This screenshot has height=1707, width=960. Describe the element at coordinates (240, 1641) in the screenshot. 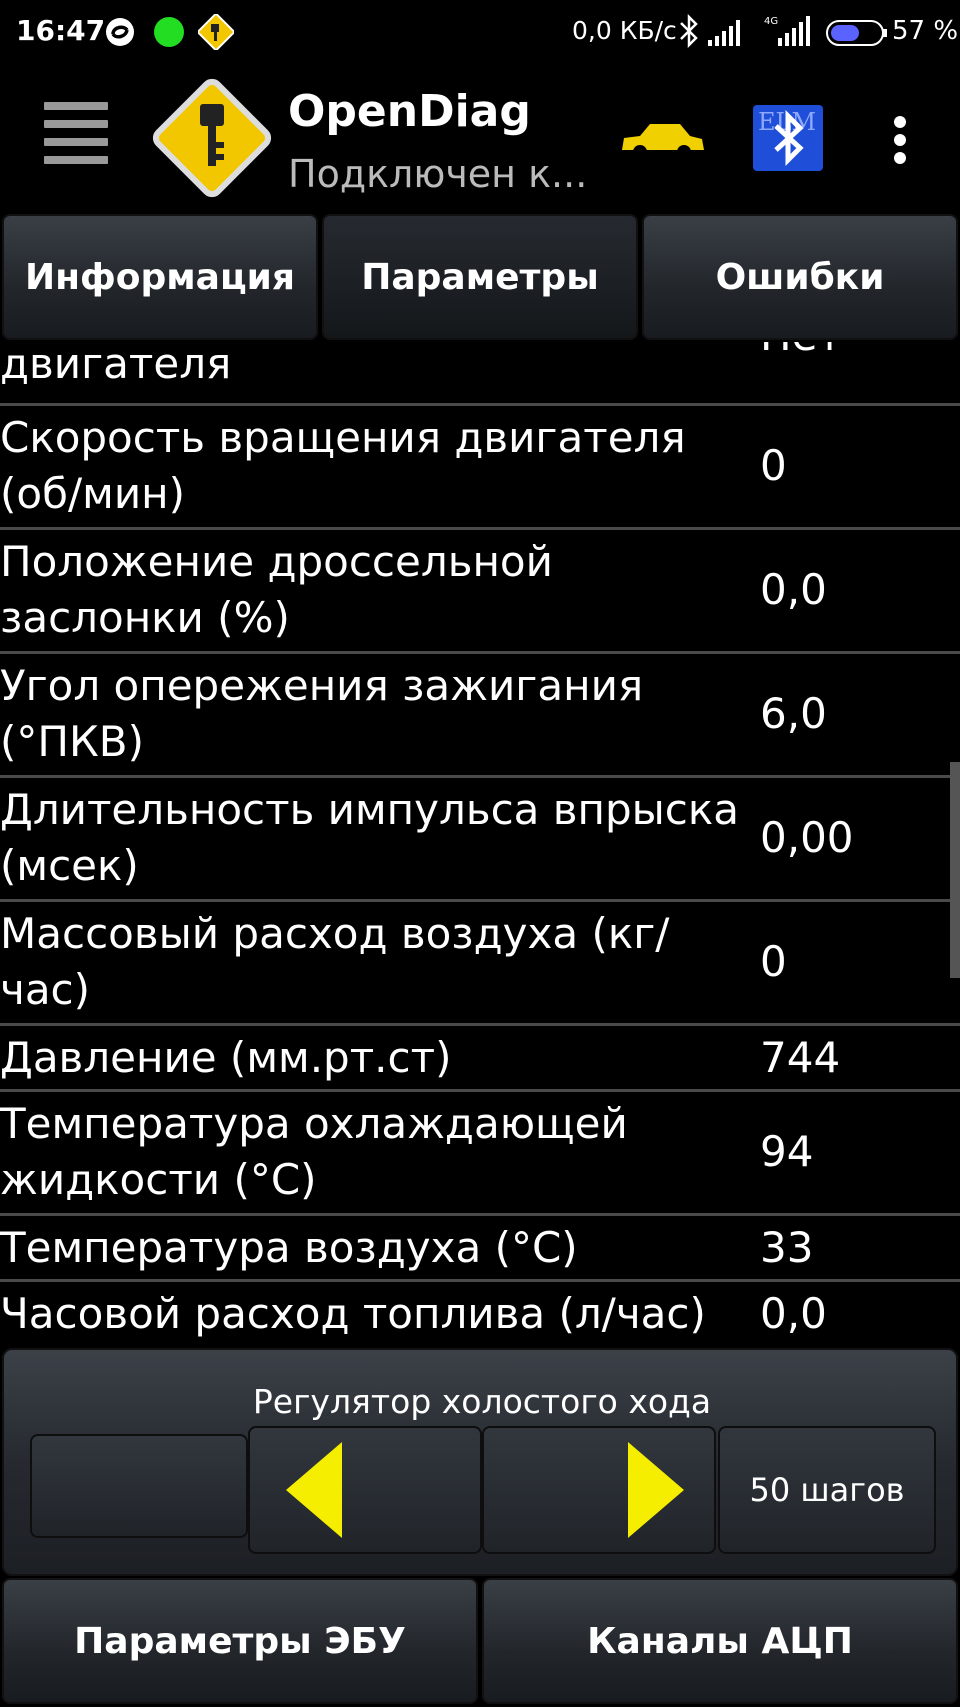

I see `ecu-params-button: Параметры ЭБУ` at that location.